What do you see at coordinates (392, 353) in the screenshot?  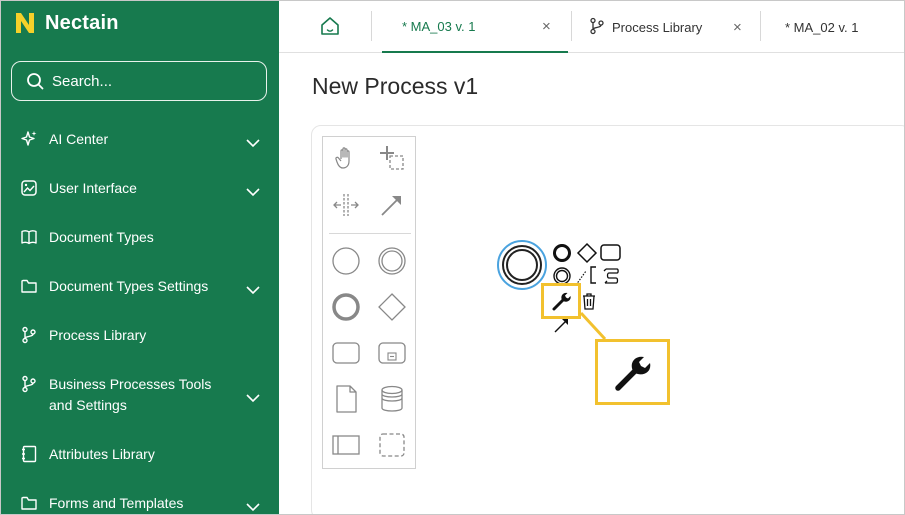 I see `subprocess-icon` at bounding box center [392, 353].